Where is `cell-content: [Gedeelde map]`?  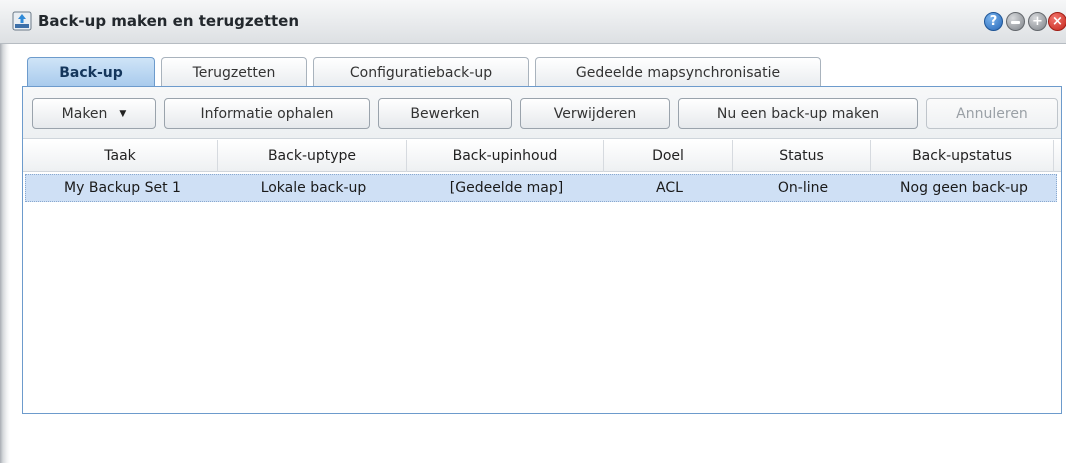
cell-content: [Gedeelde map] is located at coordinates (506, 188).